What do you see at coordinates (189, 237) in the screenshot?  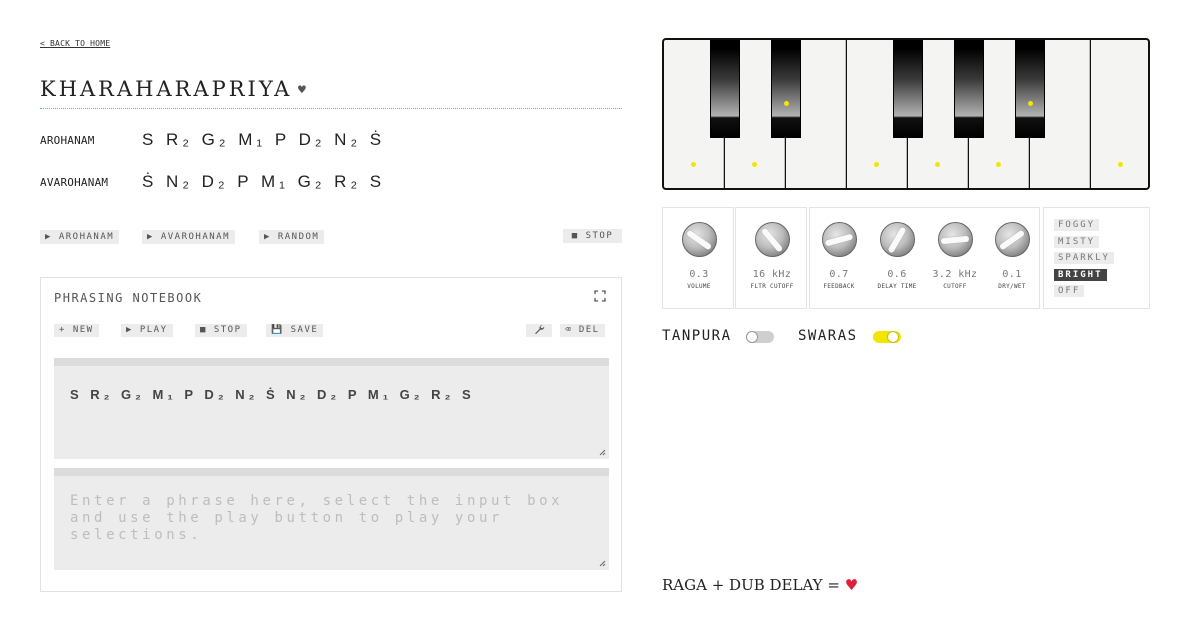 I see `play-avarohanam-button: ▶ AVAROHANAM` at bounding box center [189, 237].